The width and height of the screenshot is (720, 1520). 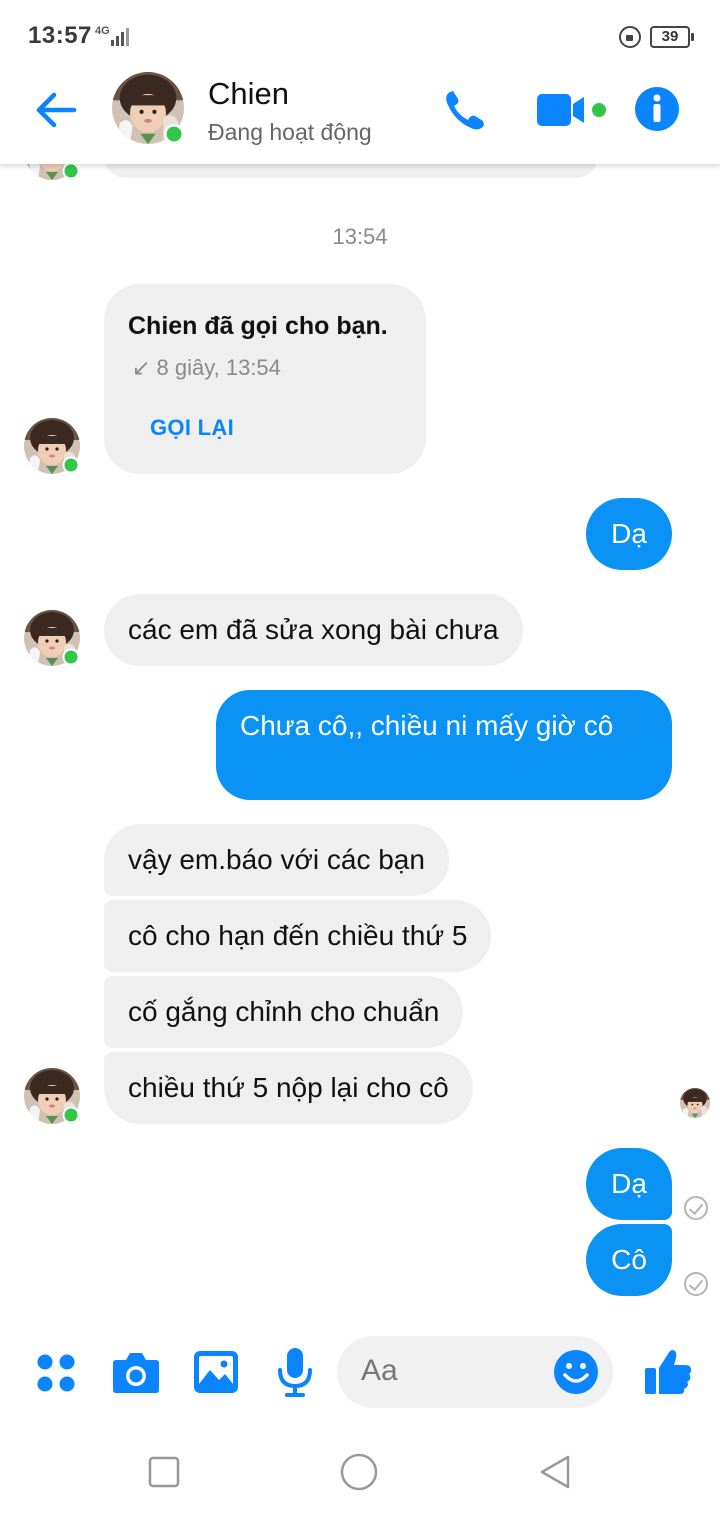 What do you see at coordinates (475, 1372) in the screenshot?
I see `message-input: Aa` at bounding box center [475, 1372].